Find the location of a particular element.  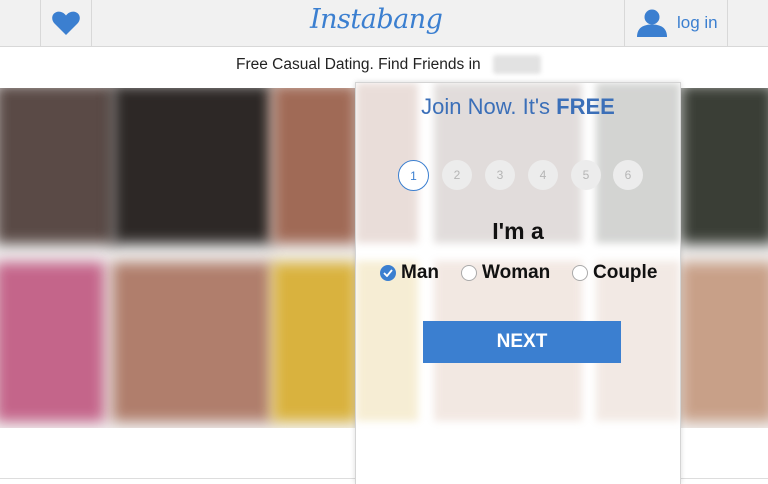

option-woman: Woman is located at coordinates (505, 273).